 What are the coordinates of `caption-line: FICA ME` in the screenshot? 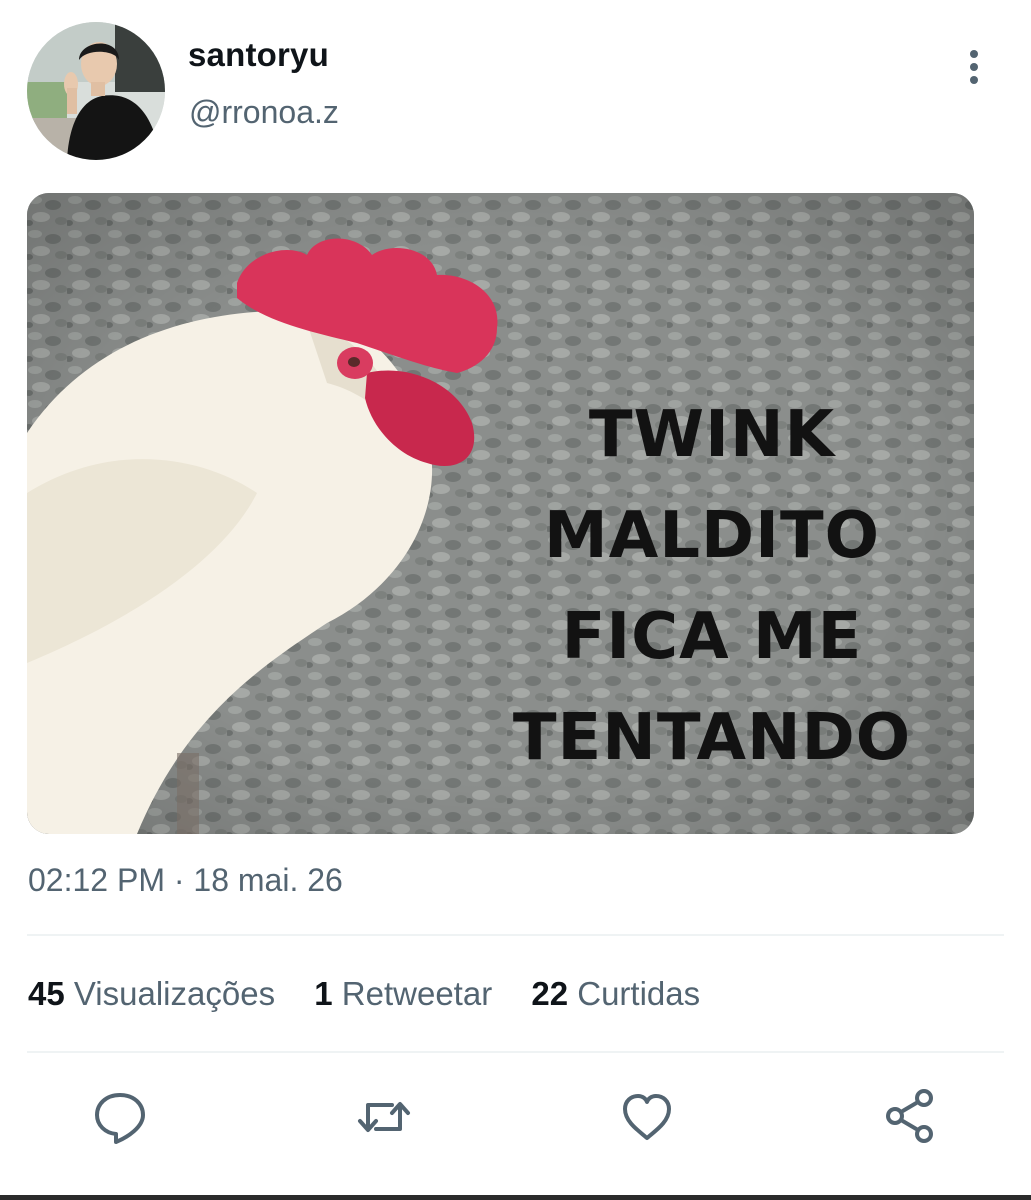 It's located at (712, 637).